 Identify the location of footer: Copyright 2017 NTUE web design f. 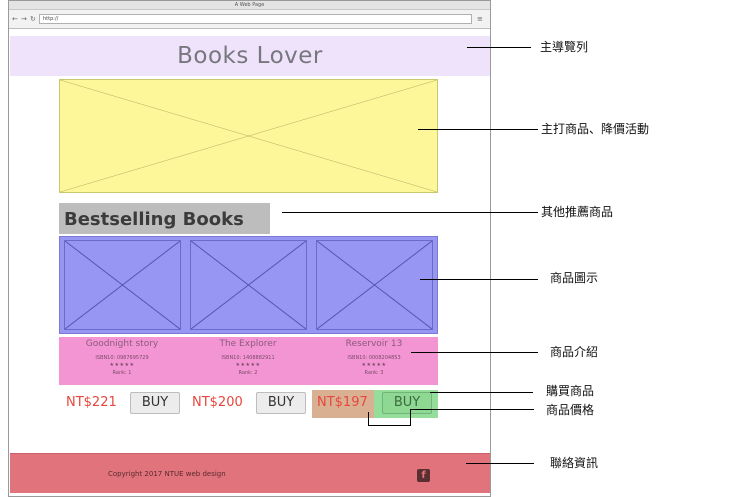
(250, 473).